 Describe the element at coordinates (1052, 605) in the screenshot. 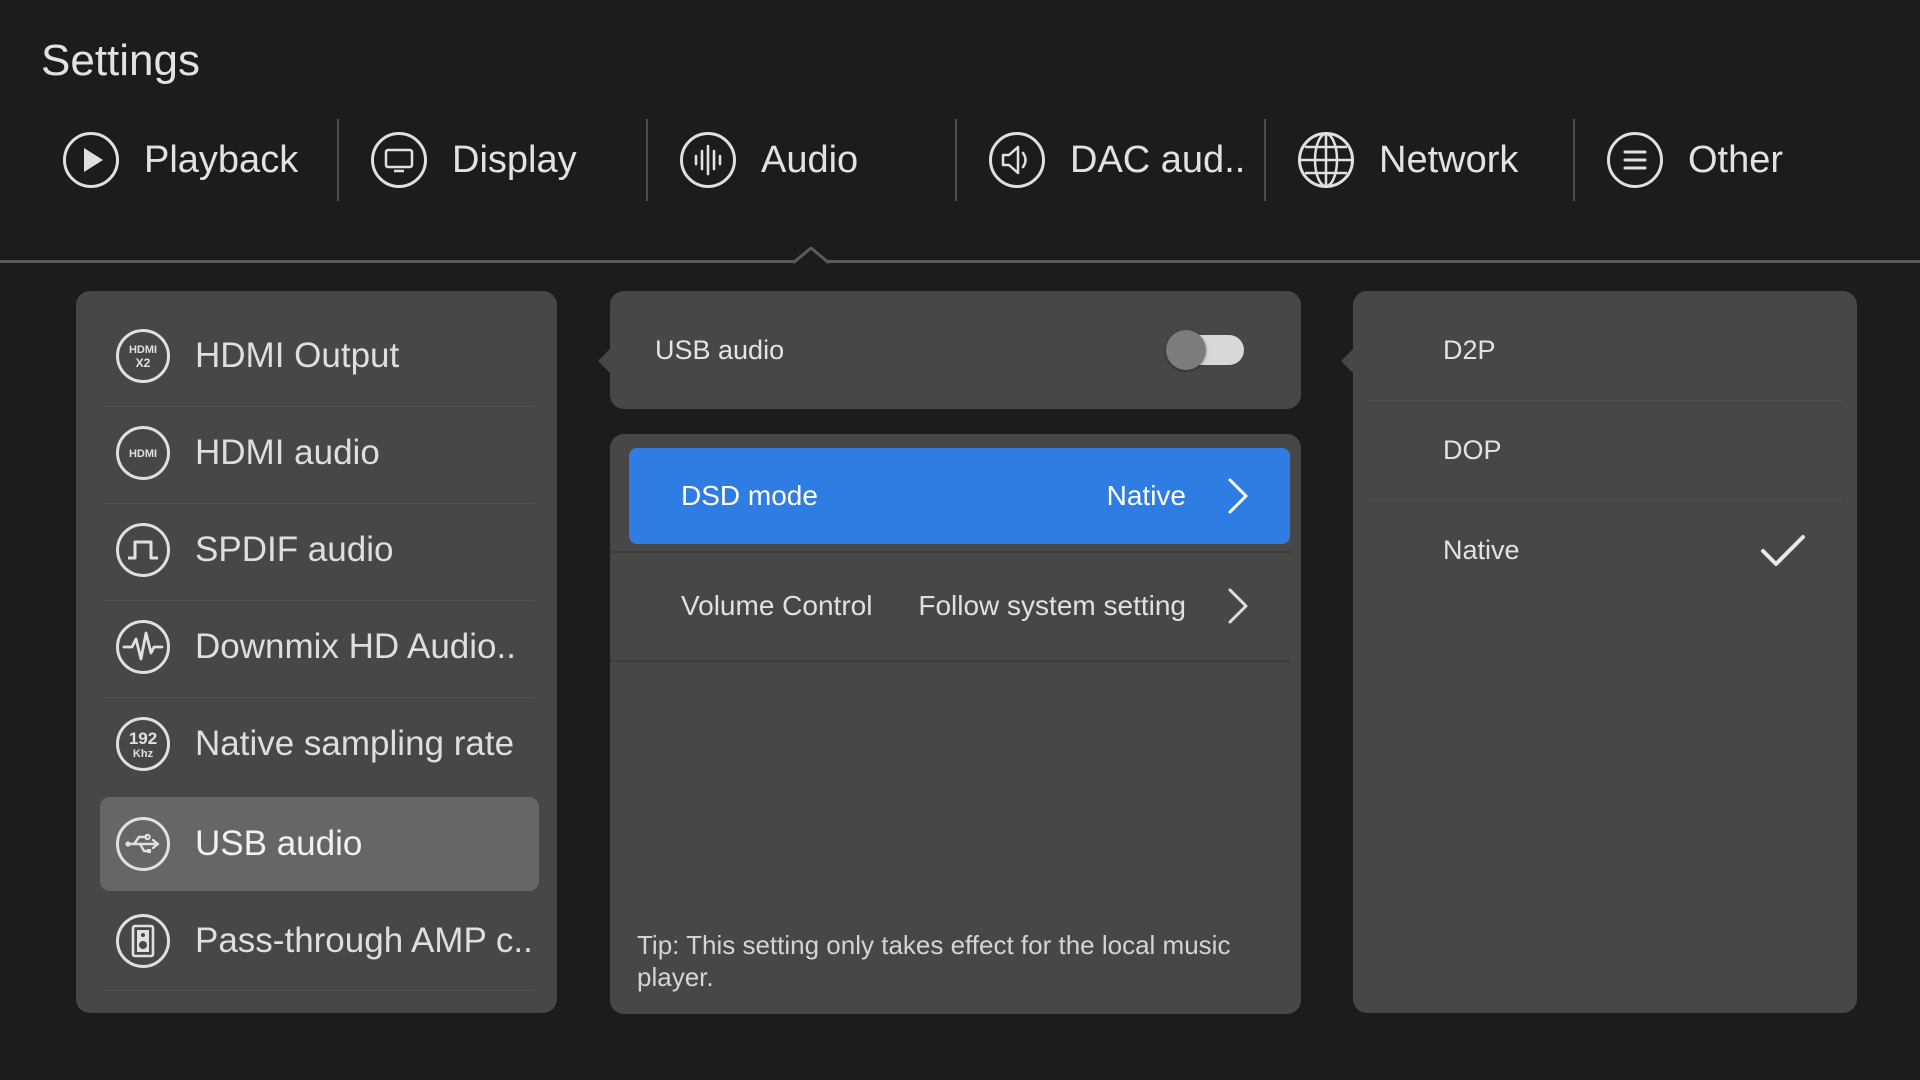

I see `option-value: Follow system setting` at that location.